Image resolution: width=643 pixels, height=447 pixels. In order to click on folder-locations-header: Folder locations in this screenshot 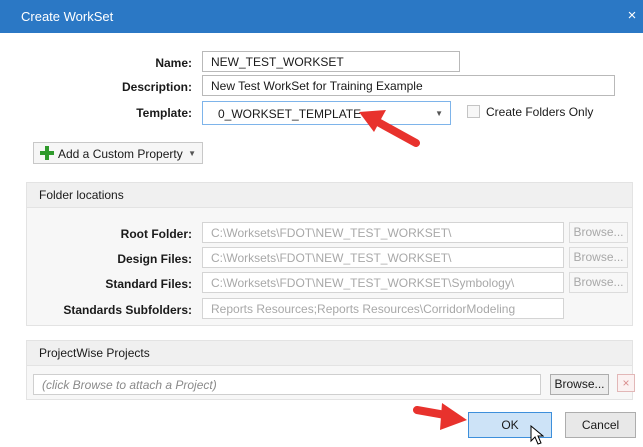, I will do `click(329, 195)`.